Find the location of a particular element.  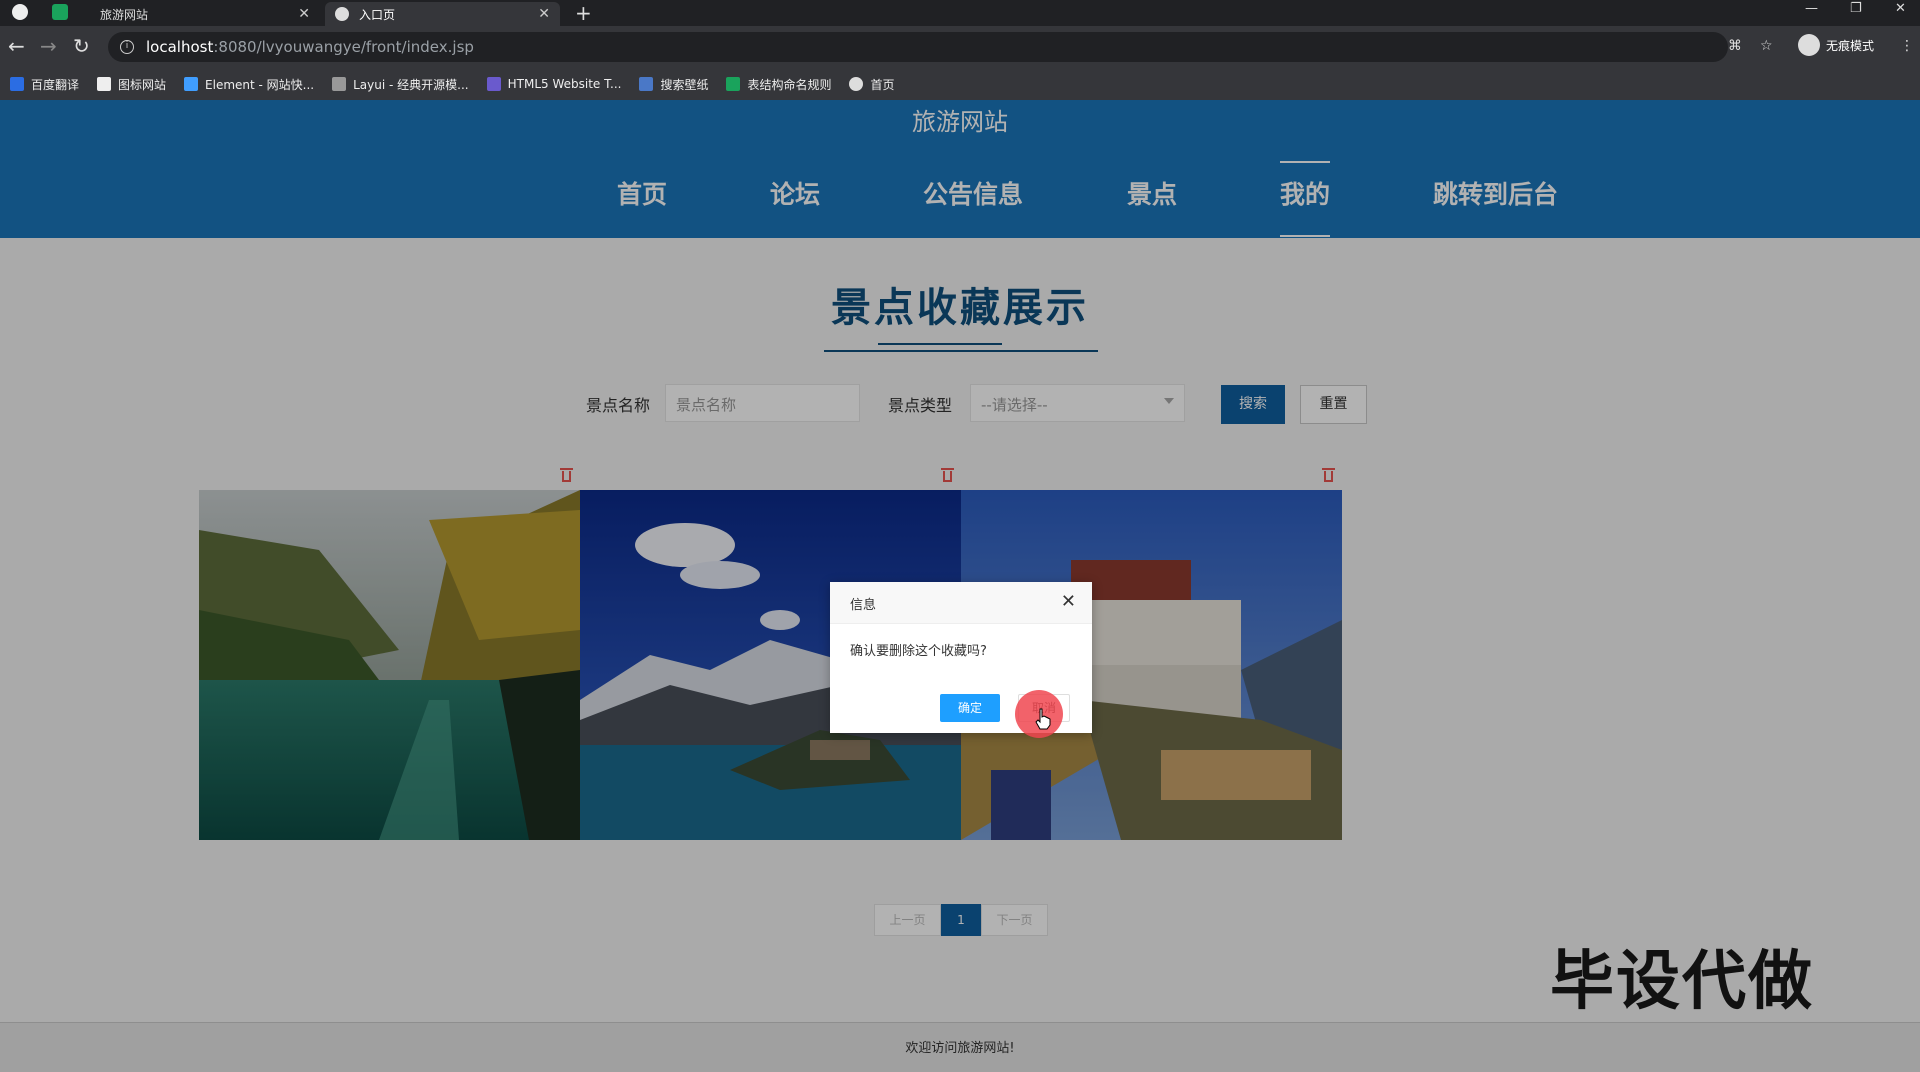

bookmark-label: 表结构命名规则 is located at coordinates (789, 84).